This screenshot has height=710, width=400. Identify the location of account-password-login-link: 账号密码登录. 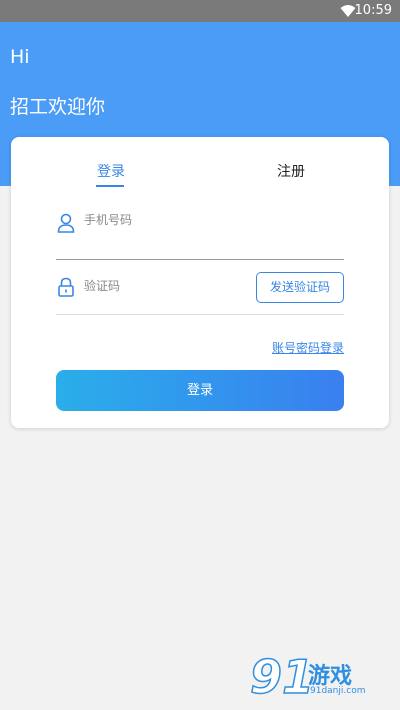
(308, 347).